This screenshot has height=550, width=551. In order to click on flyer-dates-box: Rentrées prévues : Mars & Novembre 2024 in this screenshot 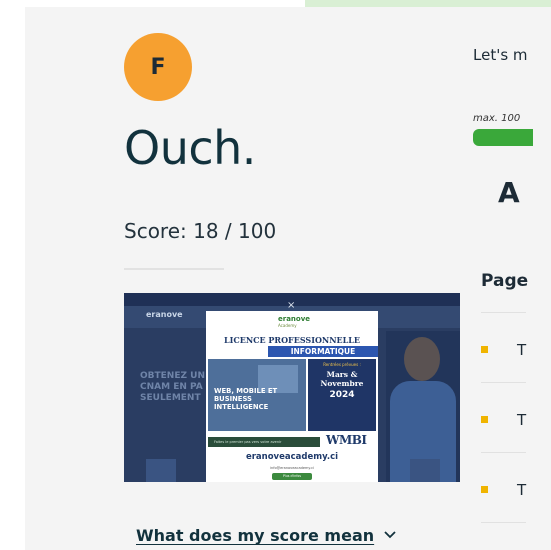, I will do `click(342, 395)`.